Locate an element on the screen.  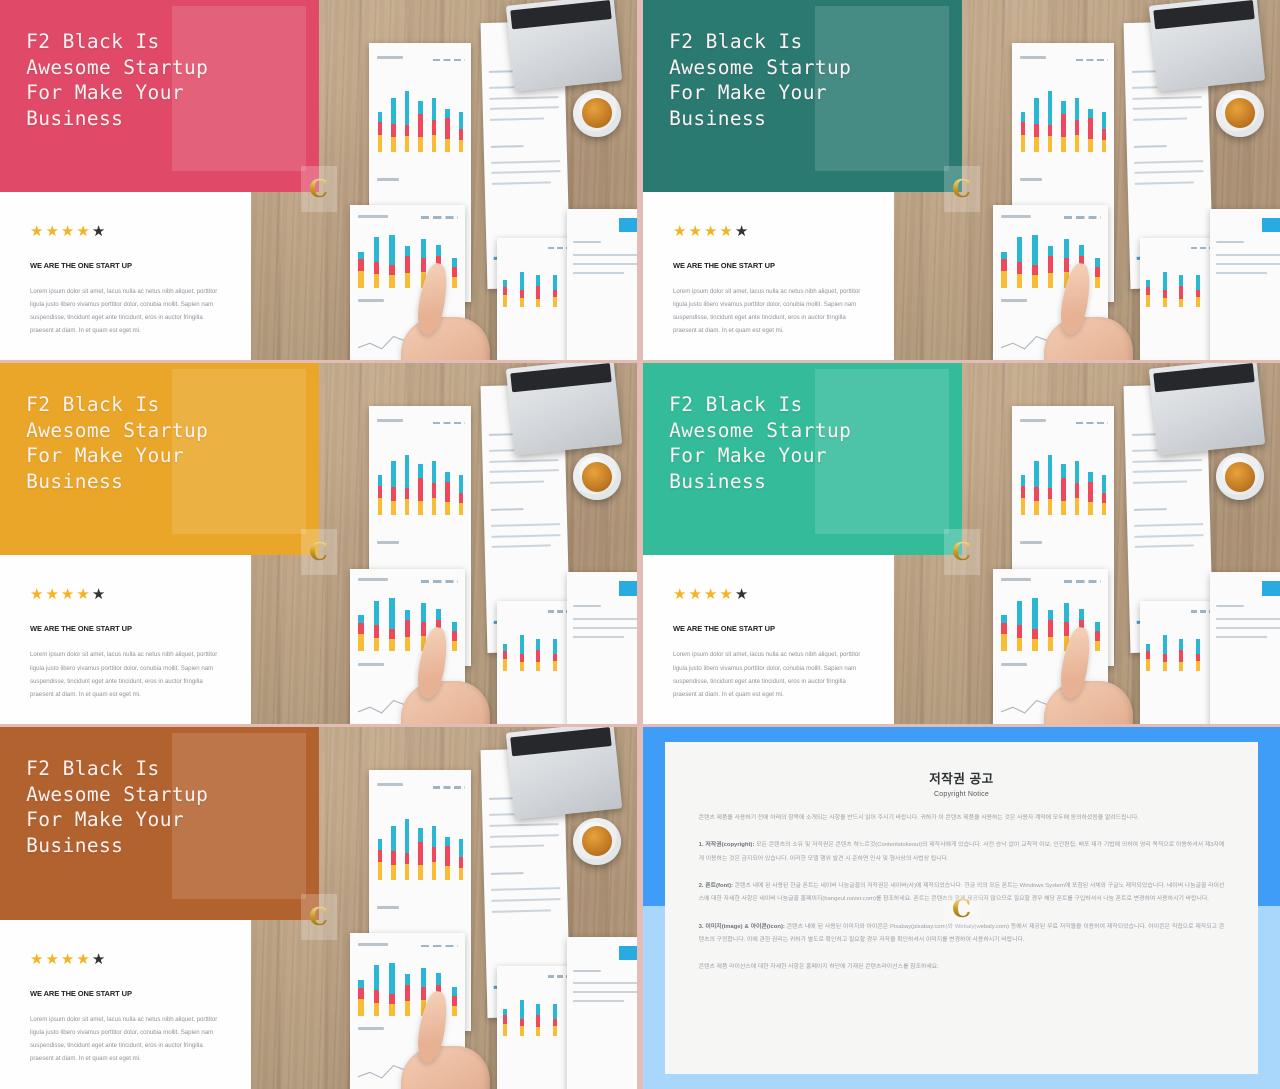
section-label: 2. 폰트(font): is located at coordinates (716, 886).